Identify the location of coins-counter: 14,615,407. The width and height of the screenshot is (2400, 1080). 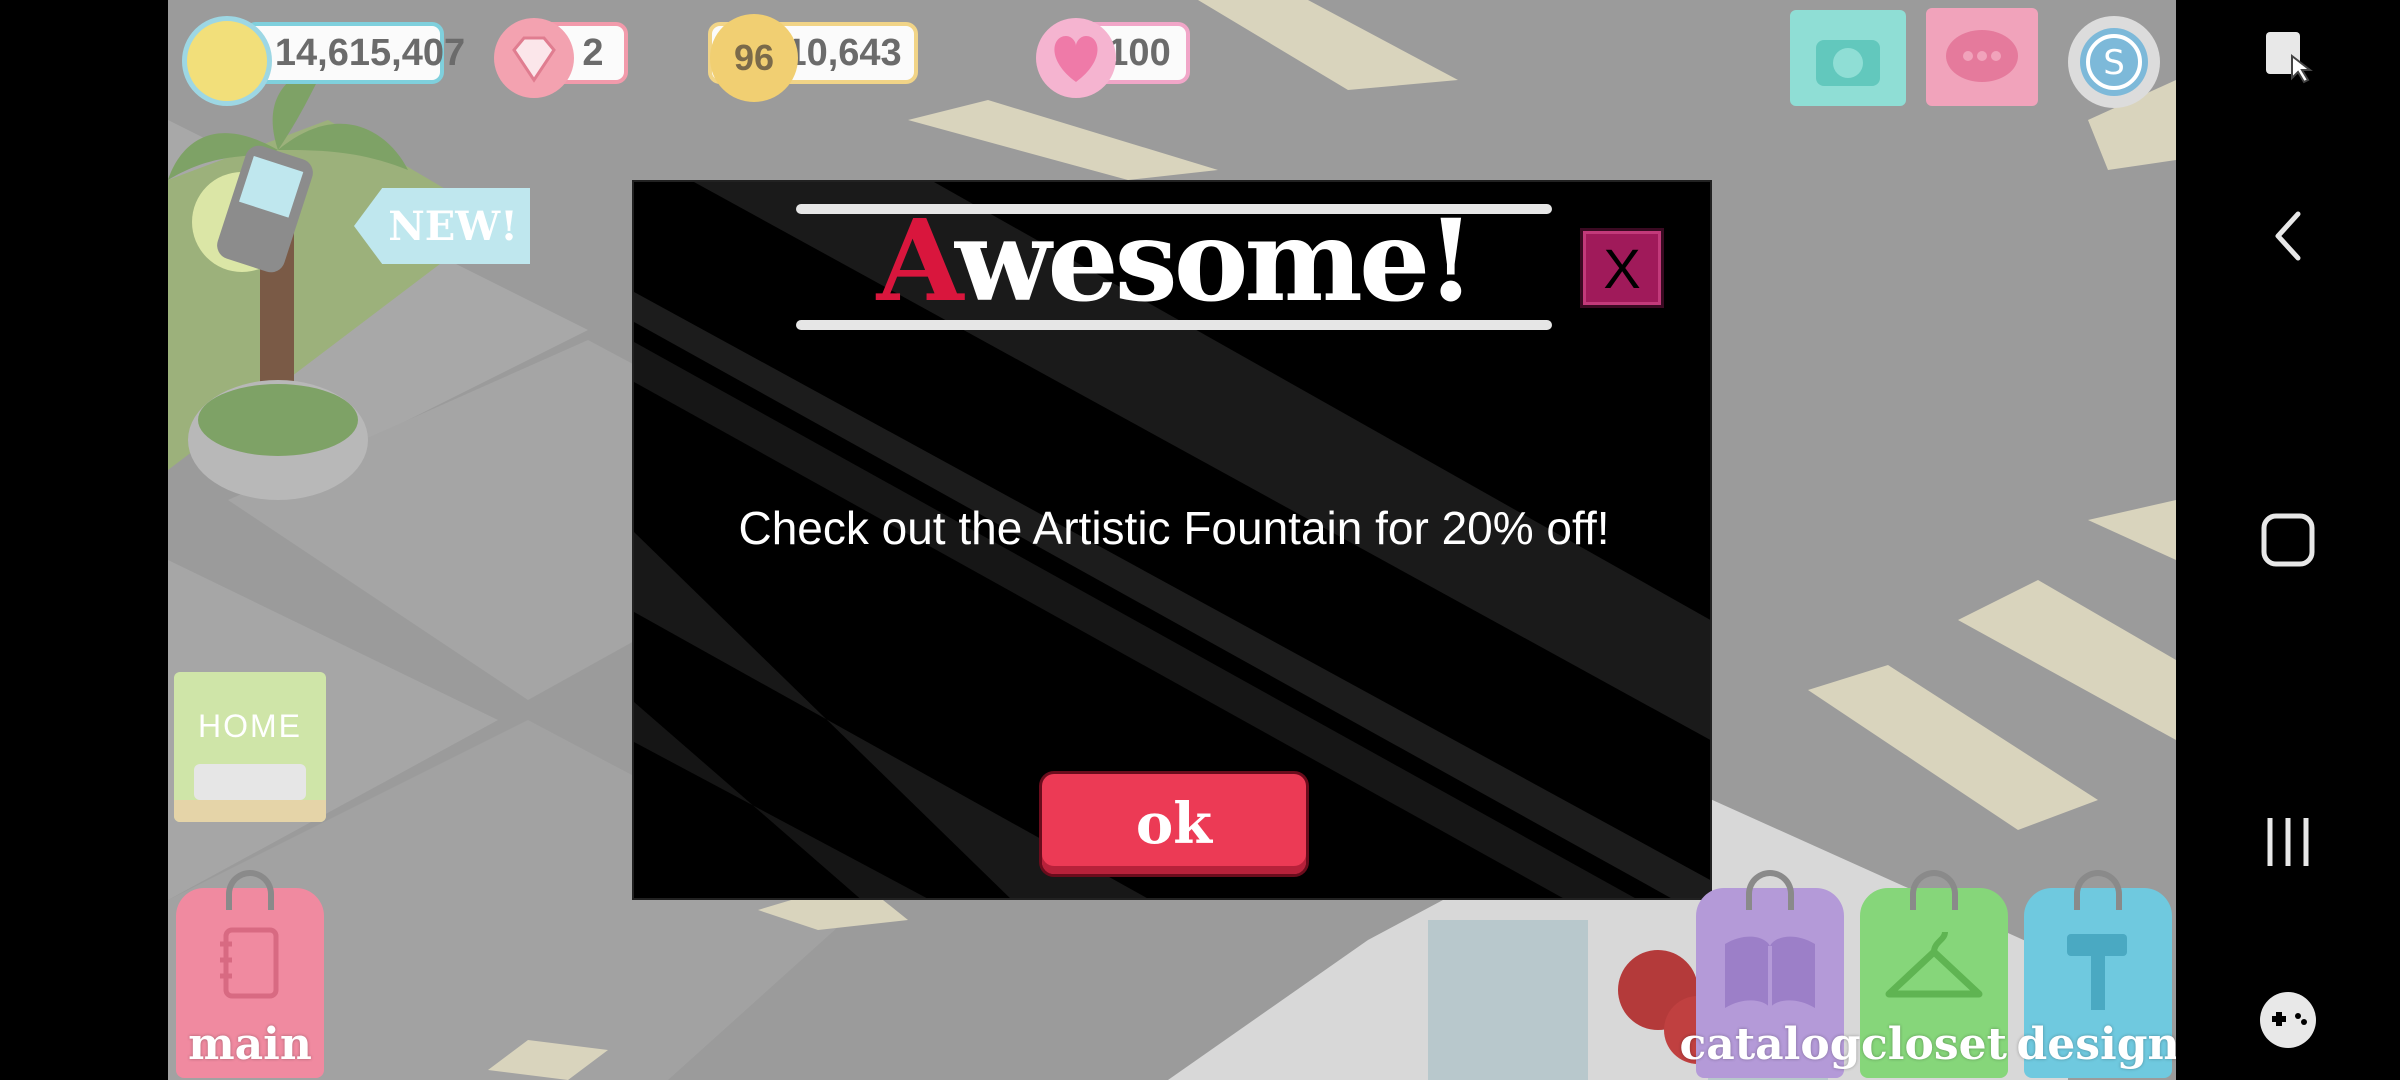
(354, 53).